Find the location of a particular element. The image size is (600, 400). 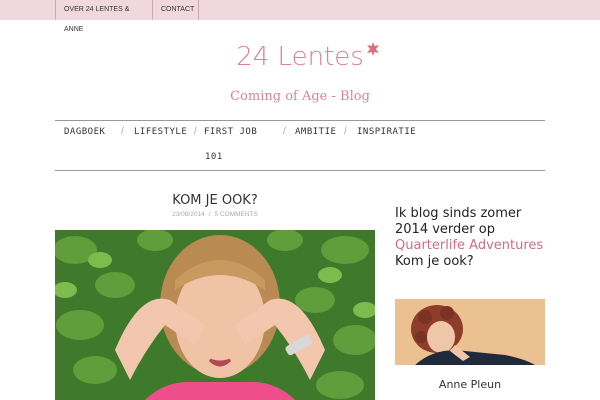

nav-lifestyle: LIFESTYLE is located at coordinates (160, 132).